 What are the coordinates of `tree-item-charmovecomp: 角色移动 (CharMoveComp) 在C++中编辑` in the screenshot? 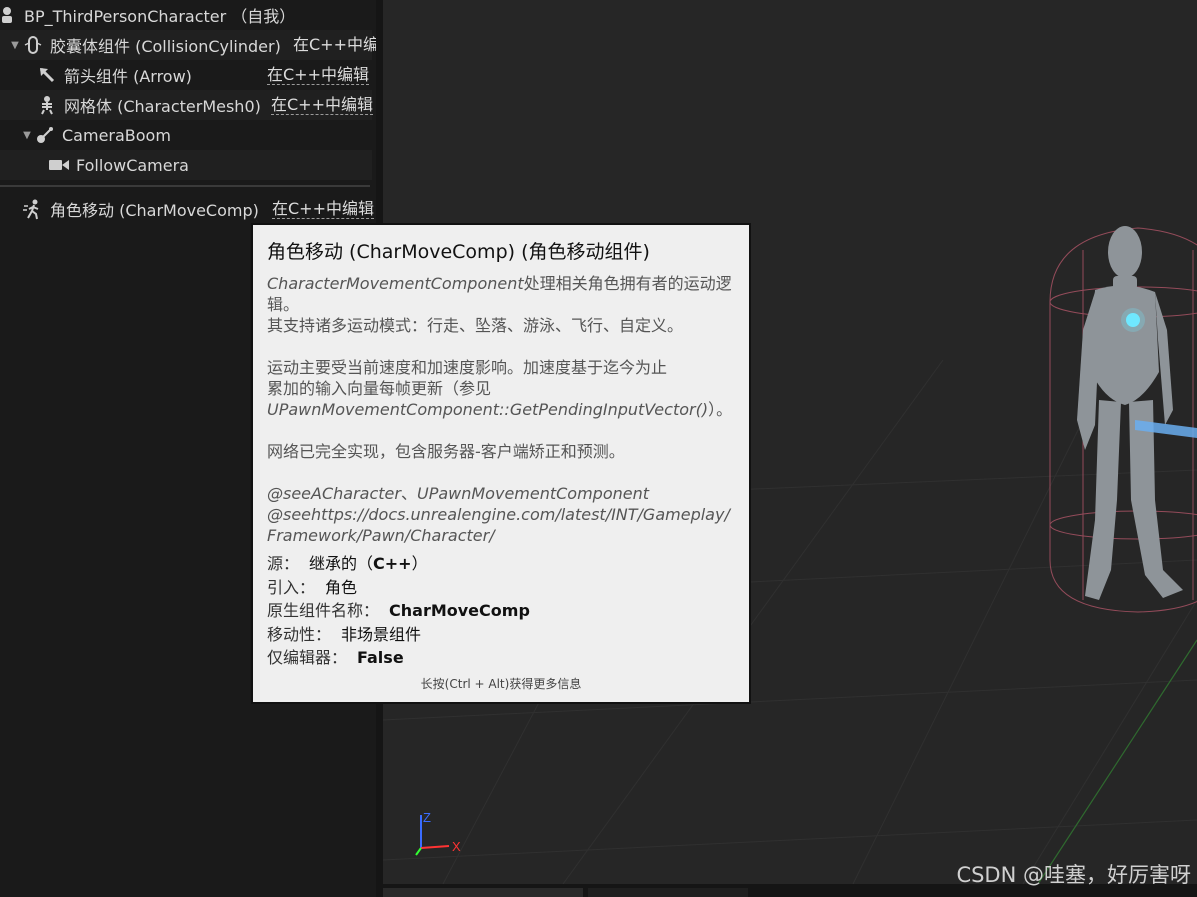 It's located at (187, 209).